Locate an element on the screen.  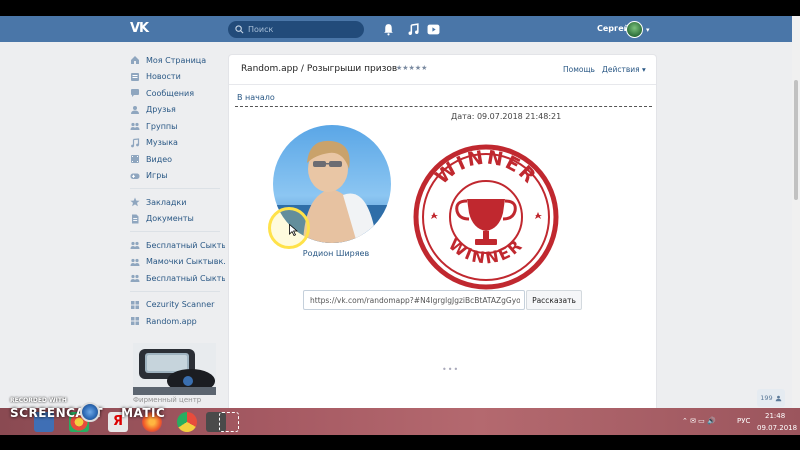
scrollbar-thumb is located at coordinates (796, 140).